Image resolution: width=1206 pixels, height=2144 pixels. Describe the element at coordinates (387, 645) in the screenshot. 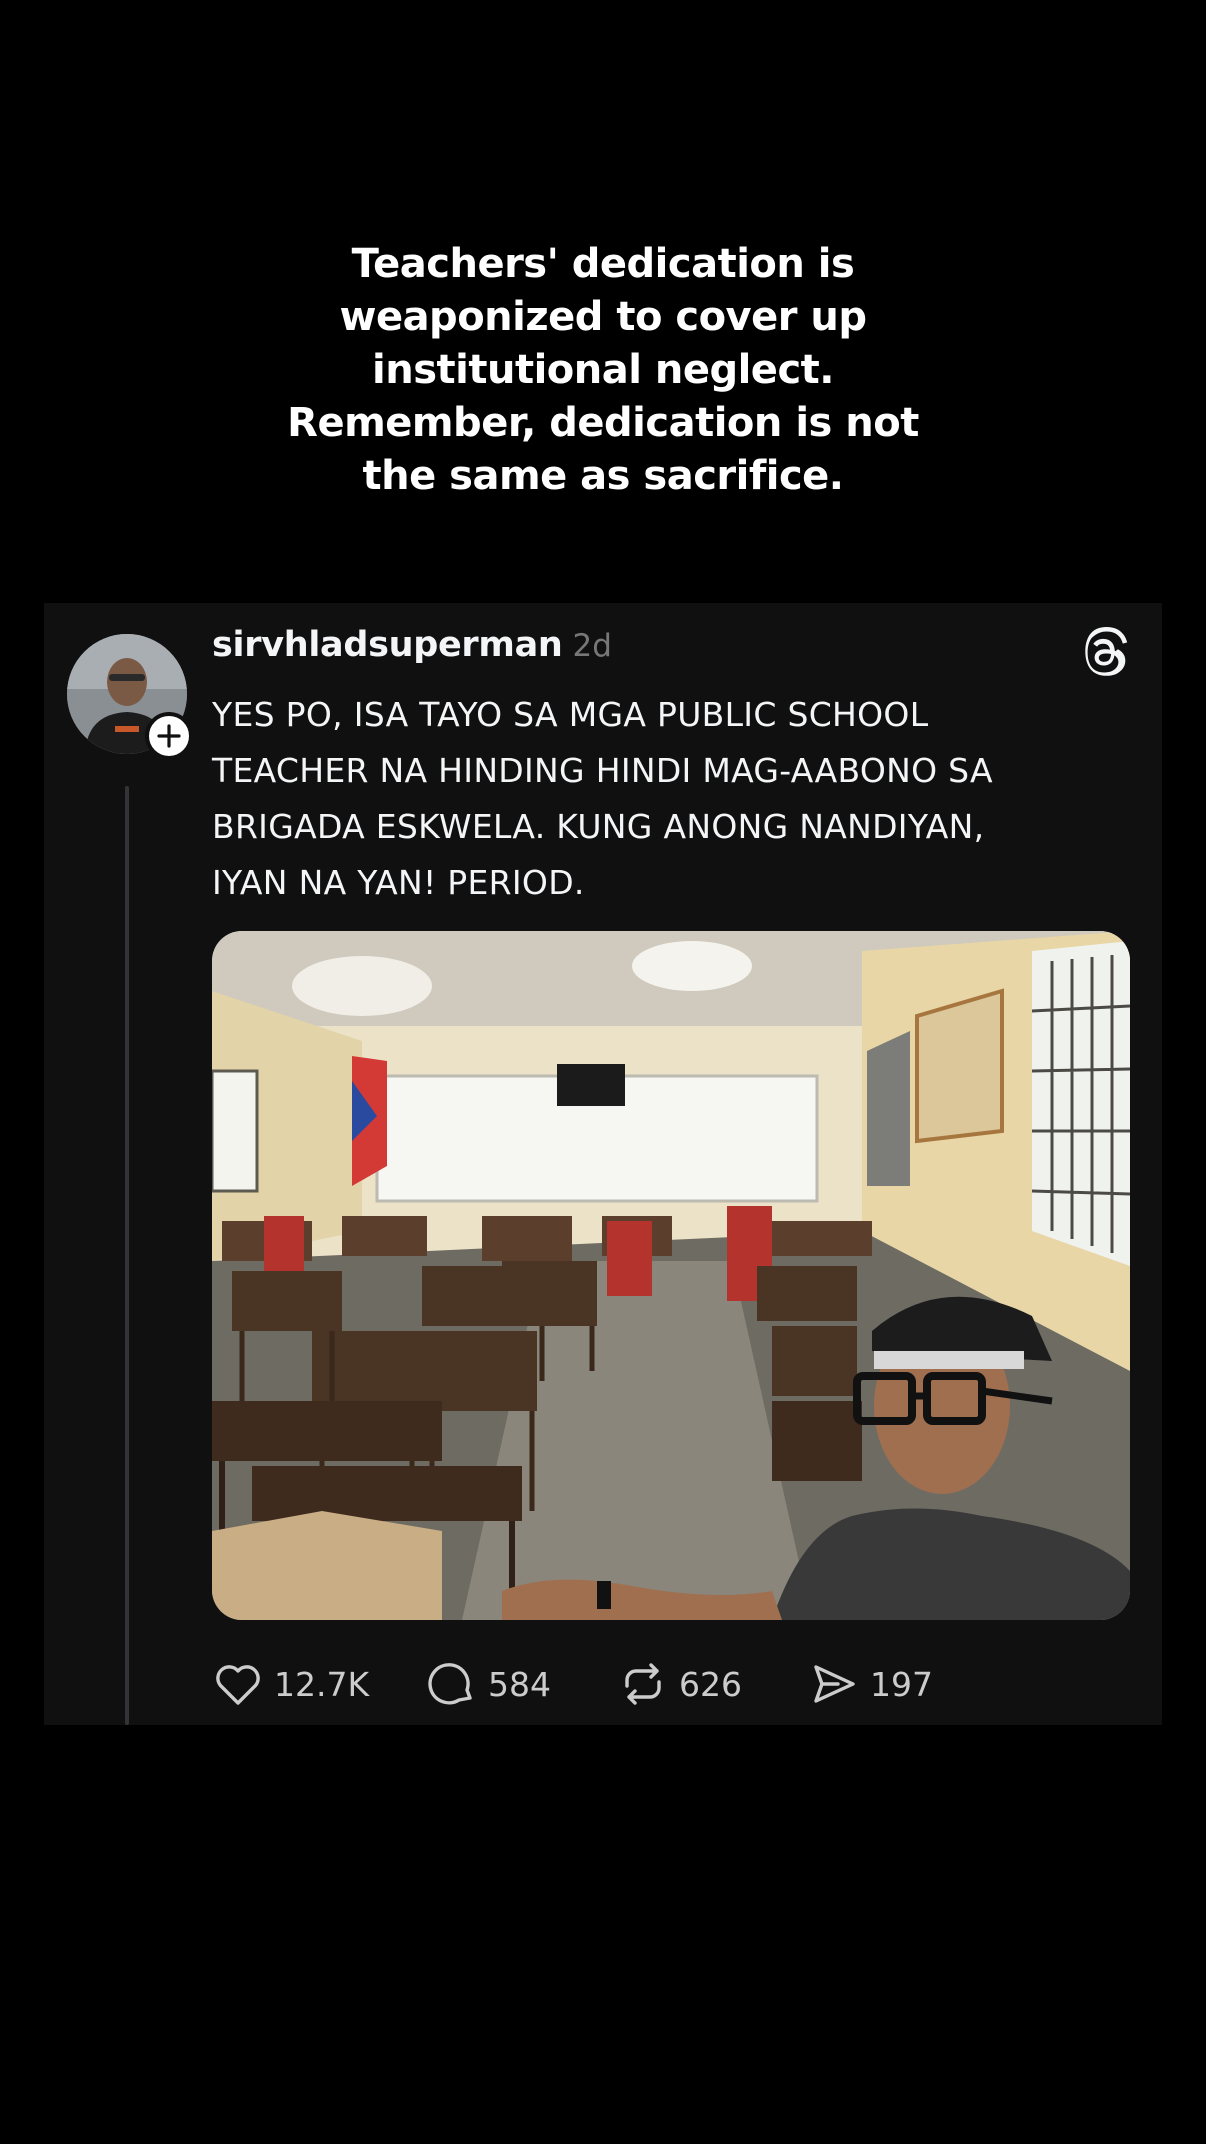

I see `username-link: sirvhladsuperman` at that location.